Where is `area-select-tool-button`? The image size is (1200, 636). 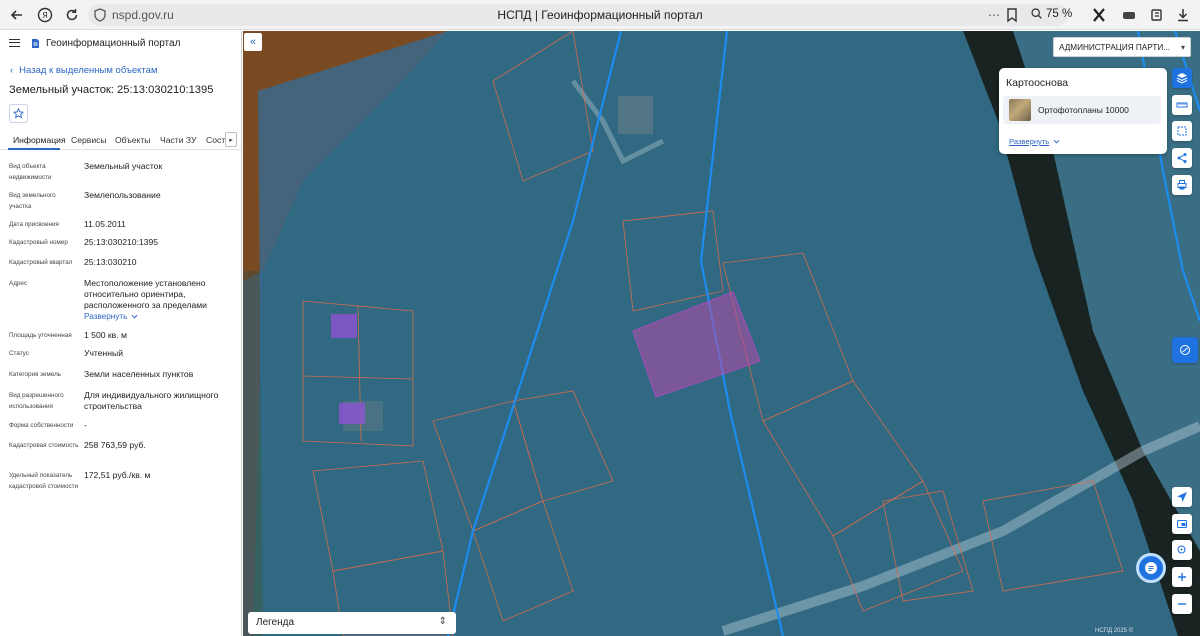
area-select-tool-button is located at coordinates (1182, 131).